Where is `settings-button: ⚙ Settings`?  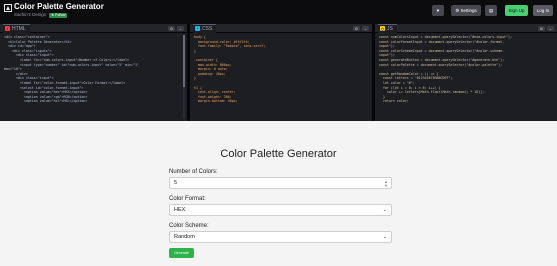 settings-button: ⚙ Settings is located at coordinates (466, 10).